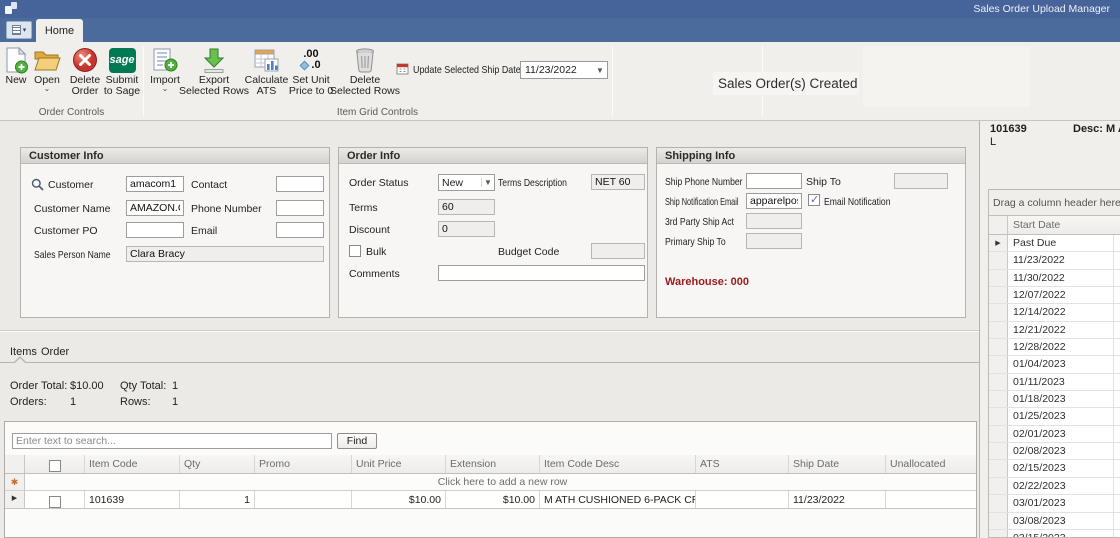  What do you see at coordinates (493, 464) in the screenshot?
I see `col-header-extension: Extension` at bounding box center [493, 464].